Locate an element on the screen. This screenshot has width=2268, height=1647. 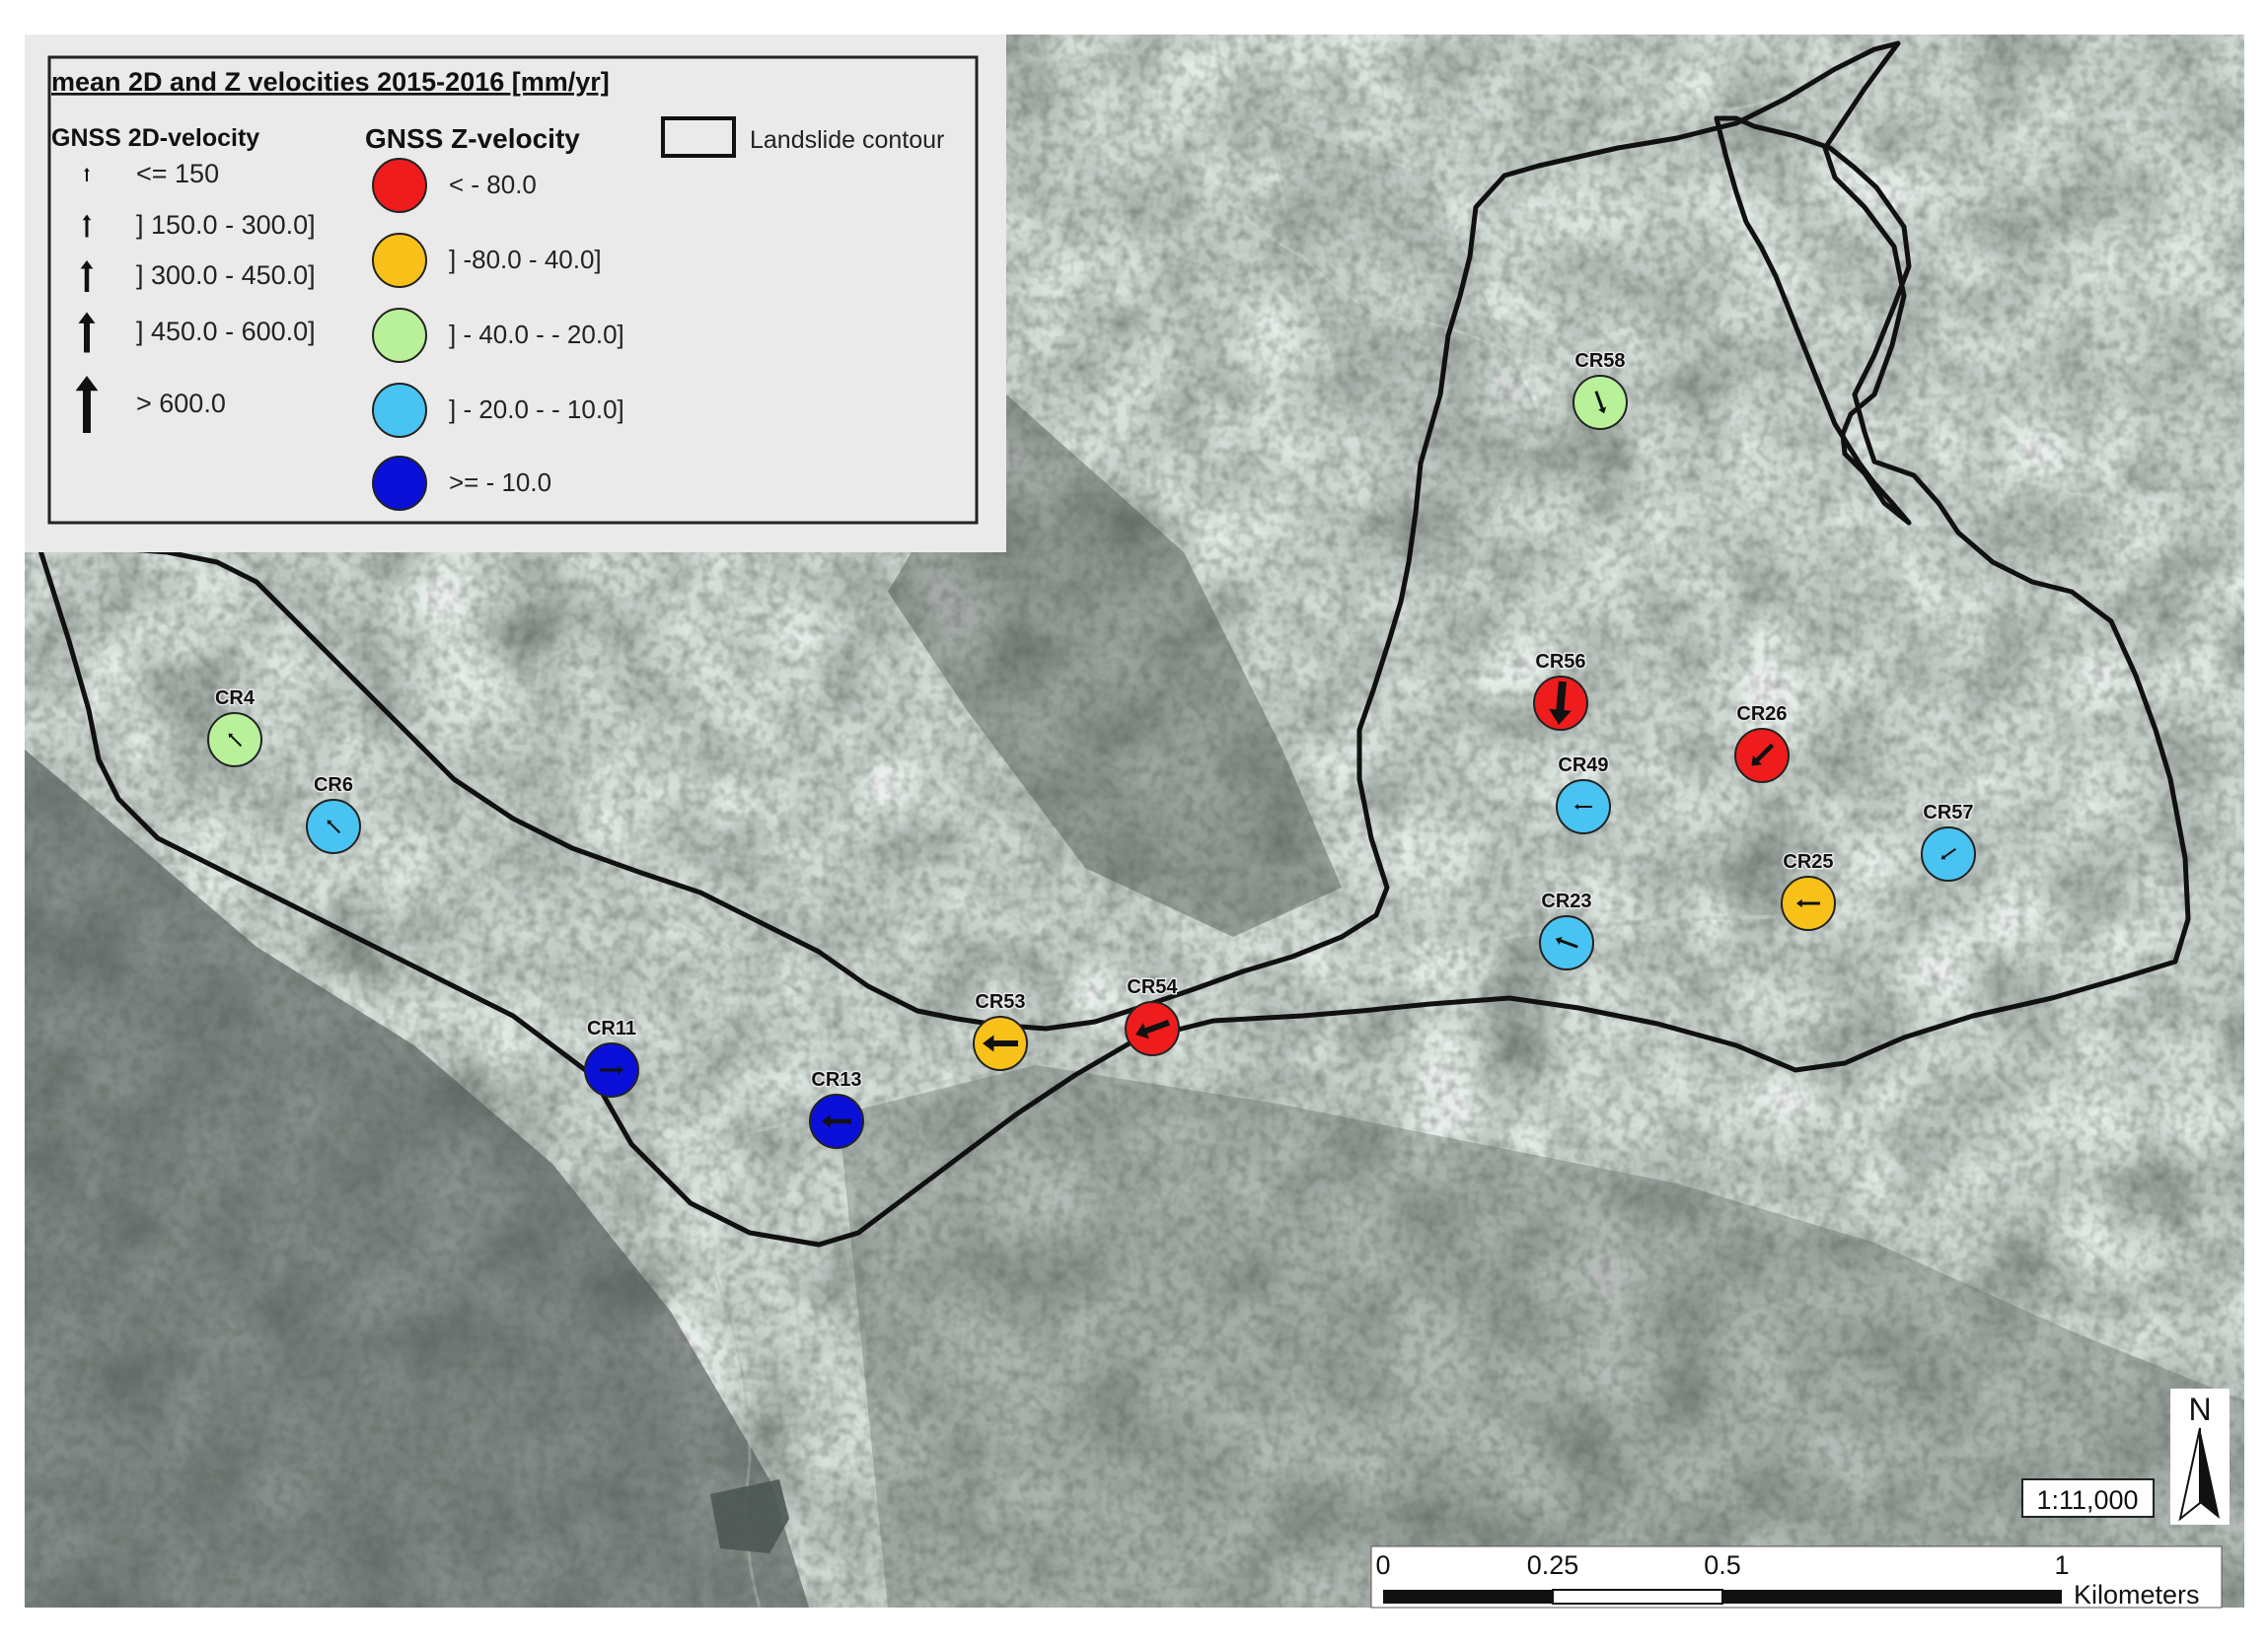
scale-ratio-box: 1:11,000 is located at coordinates (2088, 1498).